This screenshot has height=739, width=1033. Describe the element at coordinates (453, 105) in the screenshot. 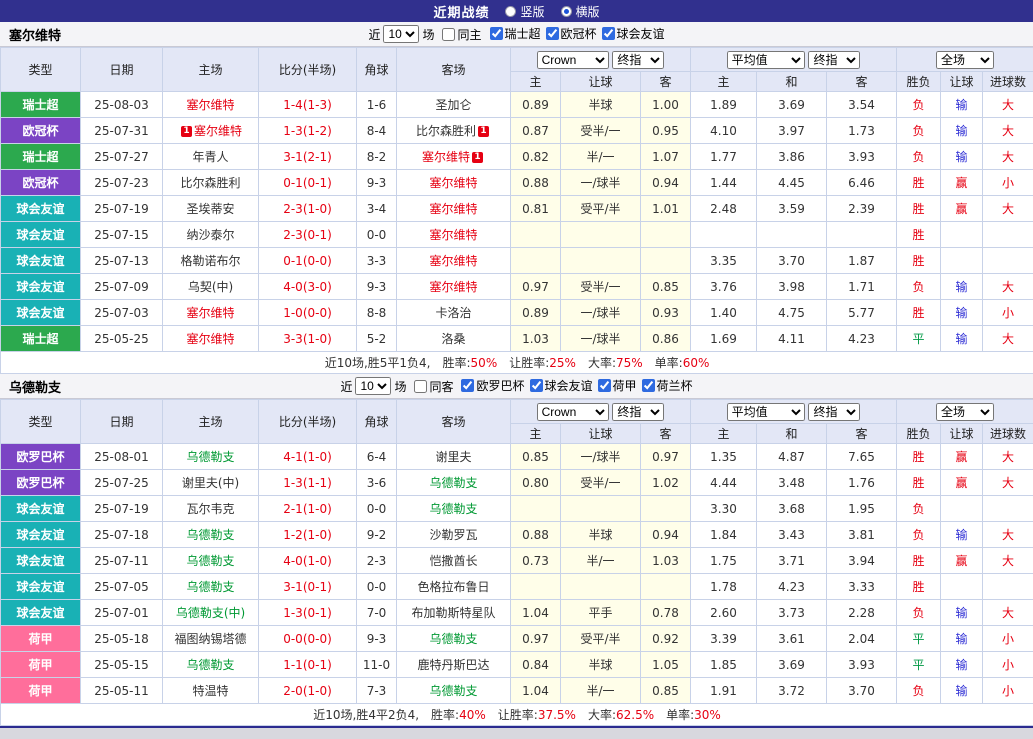

I see `team-name: 圣加仑` at that location.